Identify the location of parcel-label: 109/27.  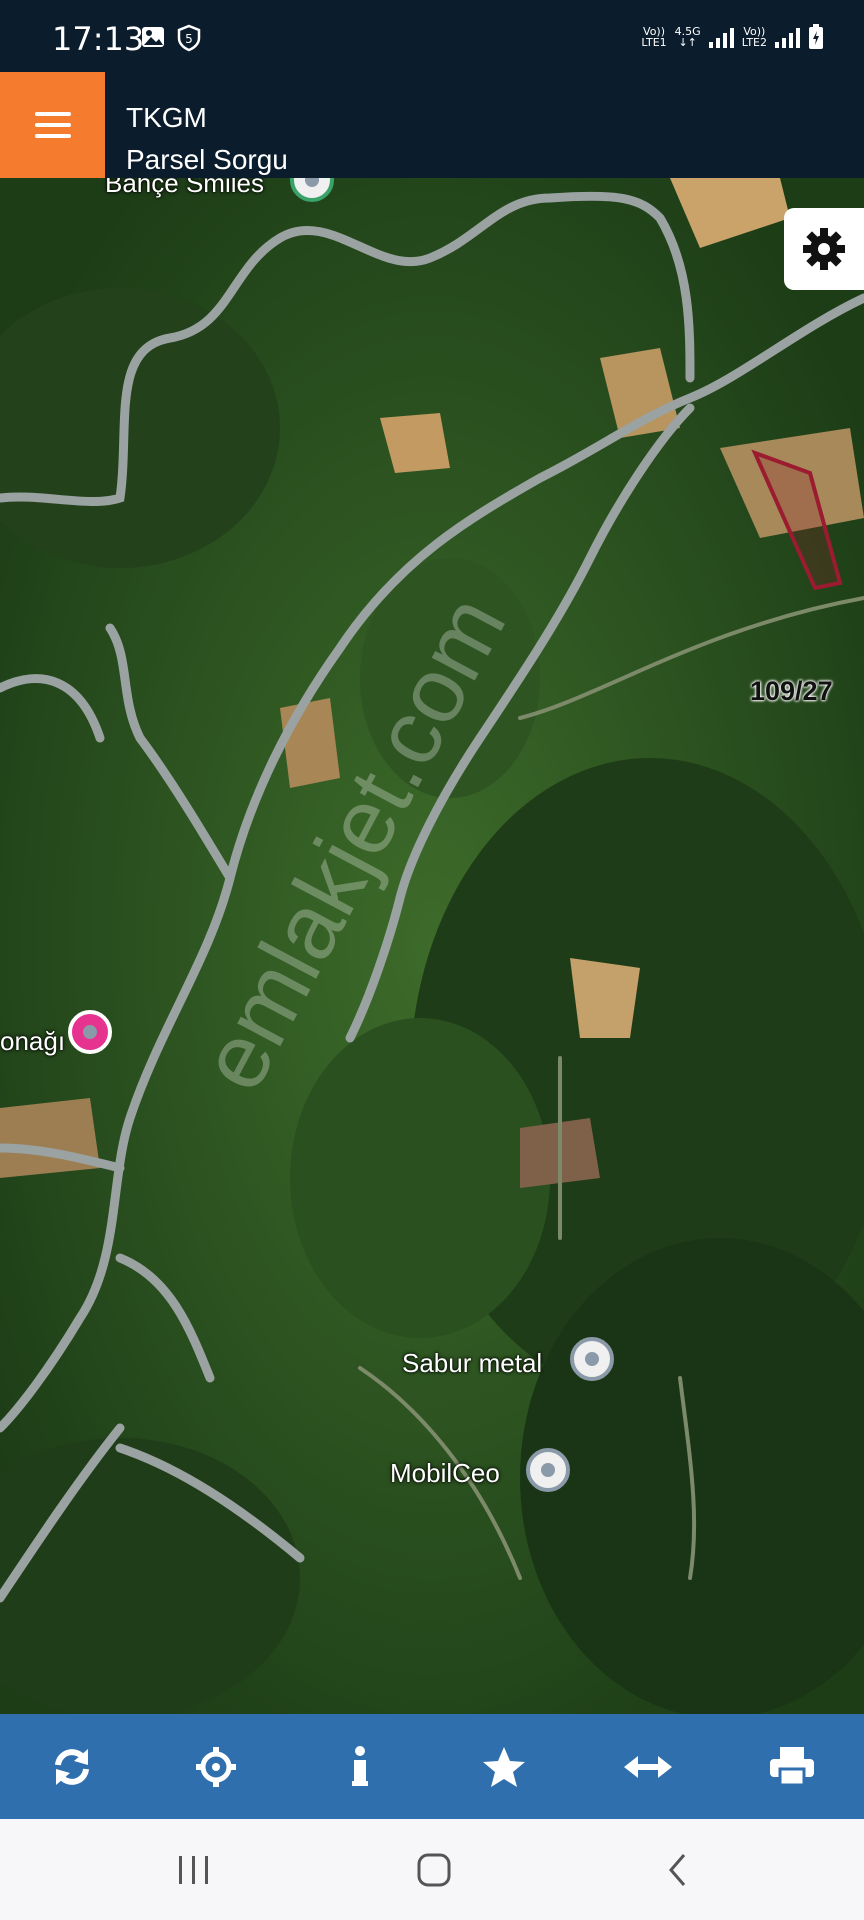
(791, 691).